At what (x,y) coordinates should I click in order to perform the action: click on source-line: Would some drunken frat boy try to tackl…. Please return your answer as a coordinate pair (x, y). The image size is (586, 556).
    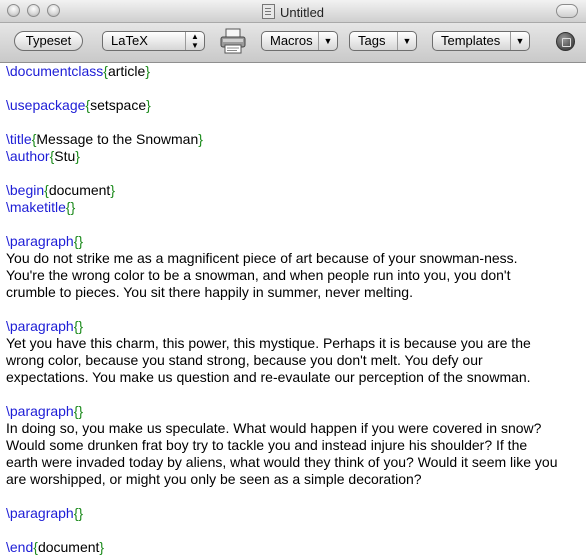
    Looking at the image, I should click on (267, 445).